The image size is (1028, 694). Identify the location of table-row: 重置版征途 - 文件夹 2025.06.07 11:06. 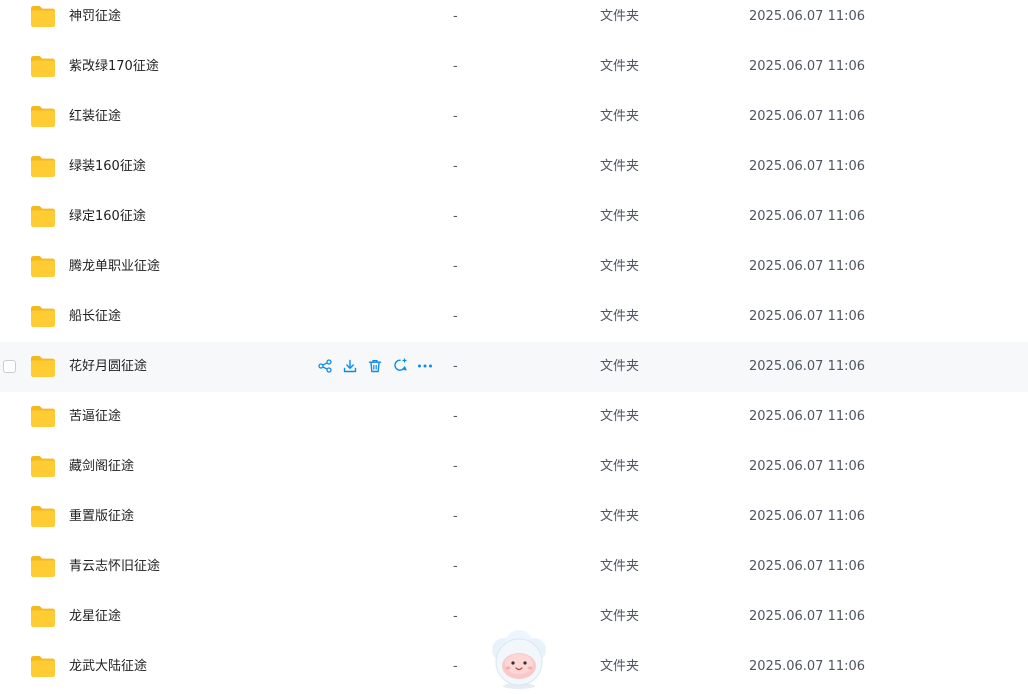
(514, 517).